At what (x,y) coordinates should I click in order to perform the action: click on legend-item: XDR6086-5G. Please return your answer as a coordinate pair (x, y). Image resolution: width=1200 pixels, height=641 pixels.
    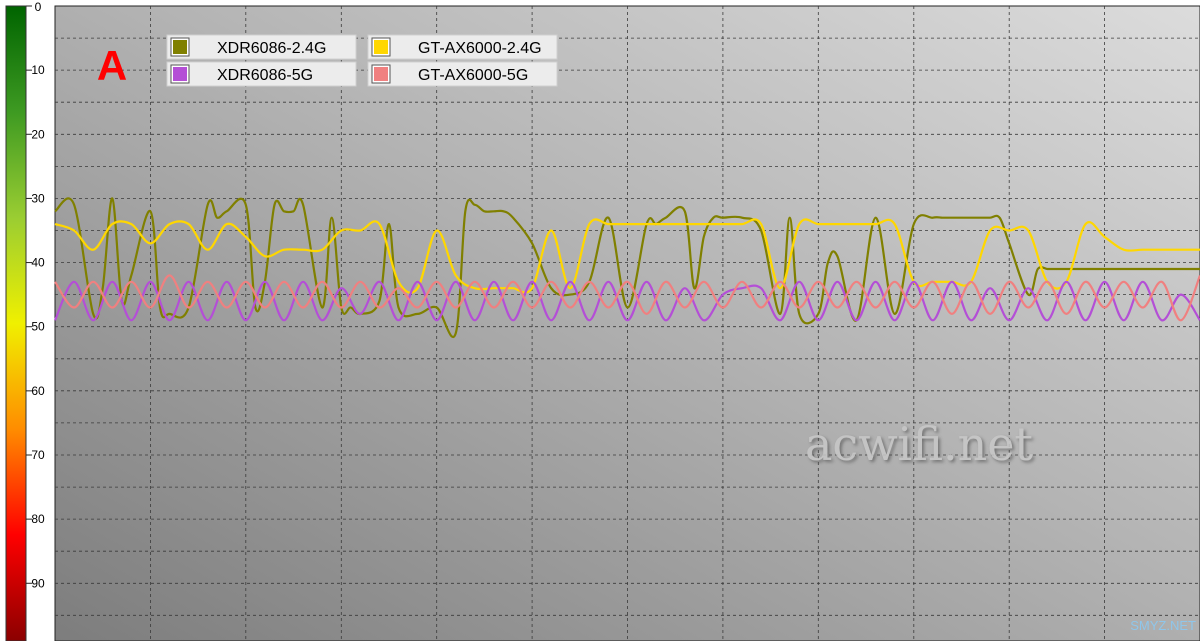
    Looking at the image, I should click on (261, 74).